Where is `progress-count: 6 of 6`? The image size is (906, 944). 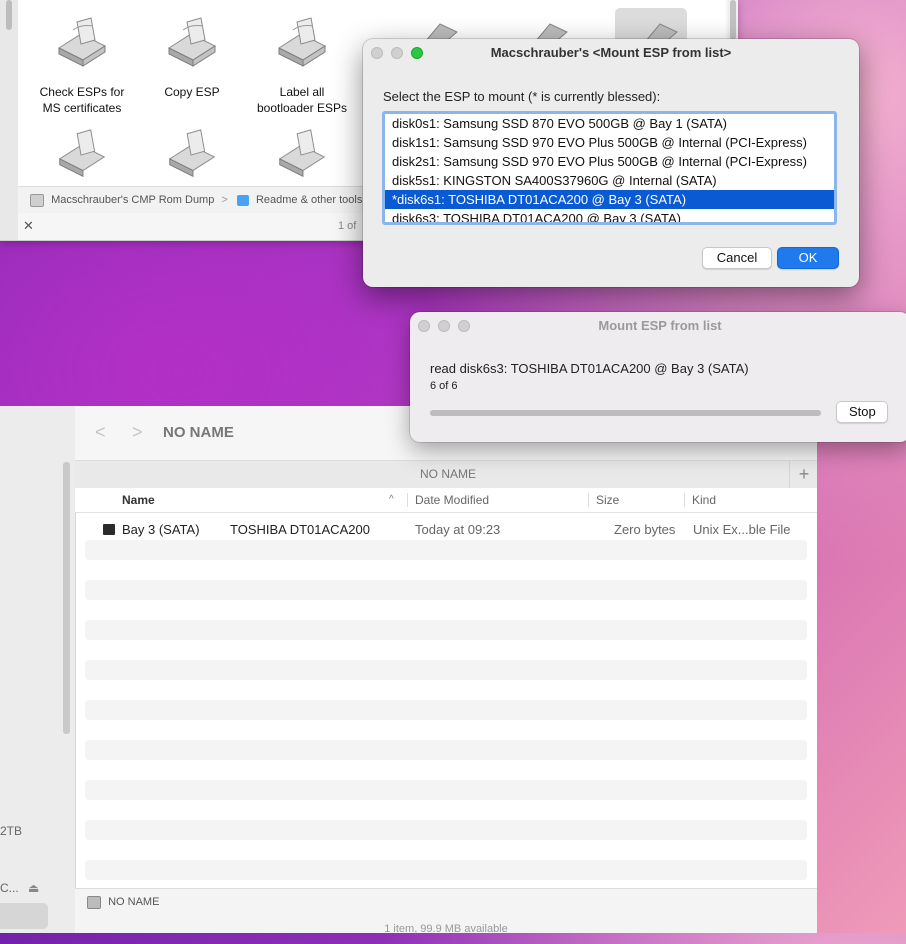 progress-count: 6 of 6 is located at coordinates (444, 386).